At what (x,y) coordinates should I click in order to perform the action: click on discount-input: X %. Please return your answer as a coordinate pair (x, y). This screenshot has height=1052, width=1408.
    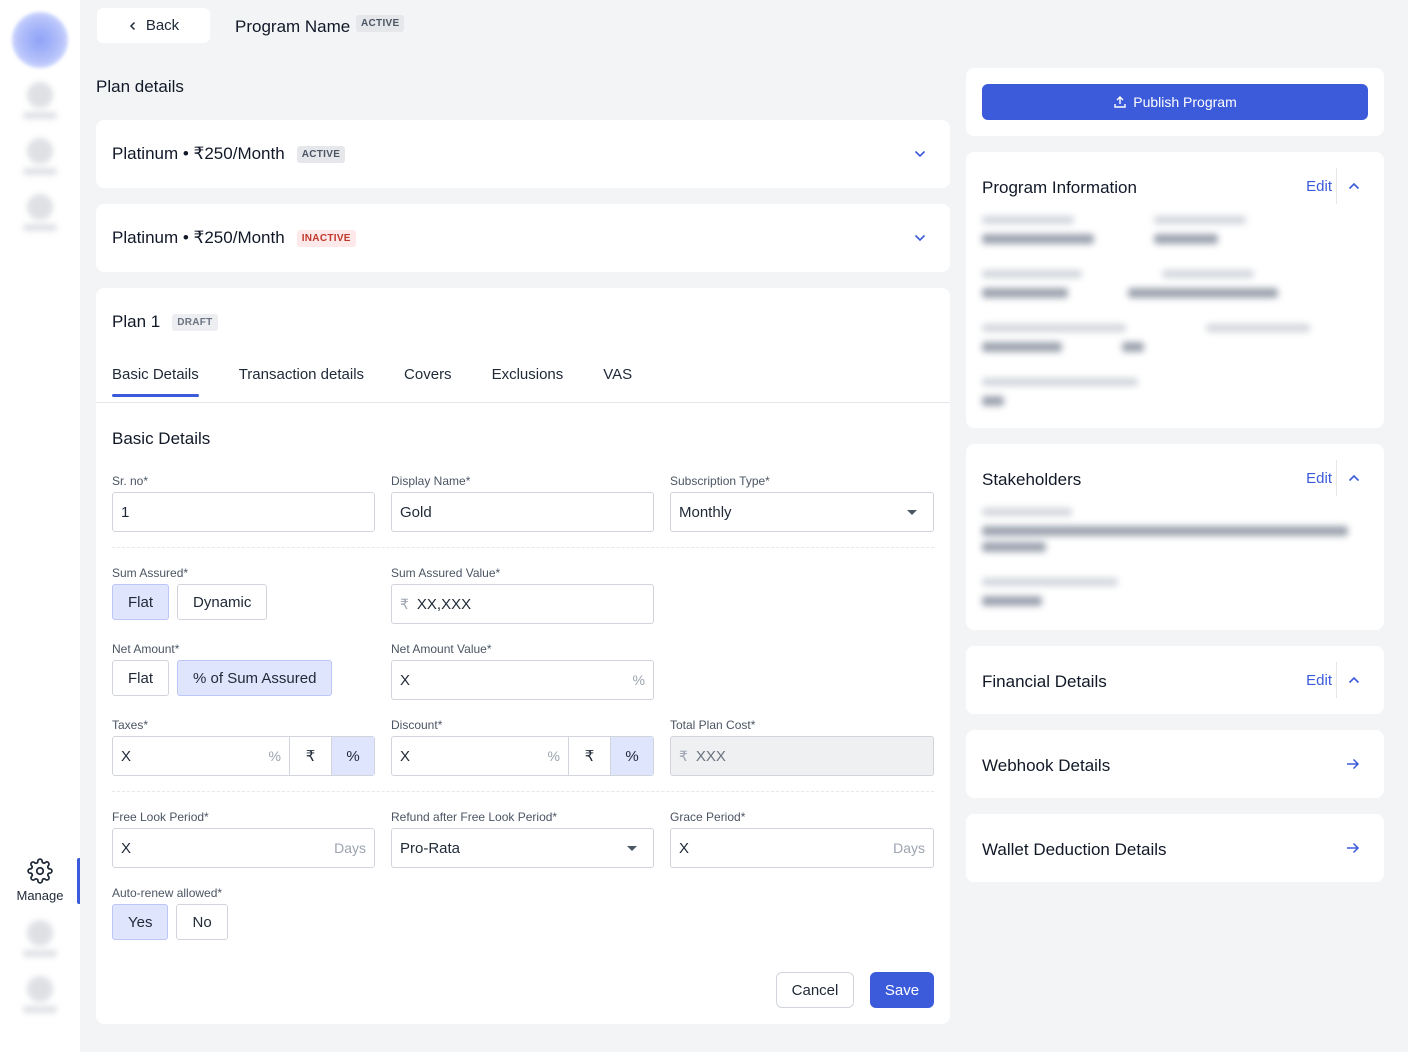
    Looking at the image, I should click on (480, 756).